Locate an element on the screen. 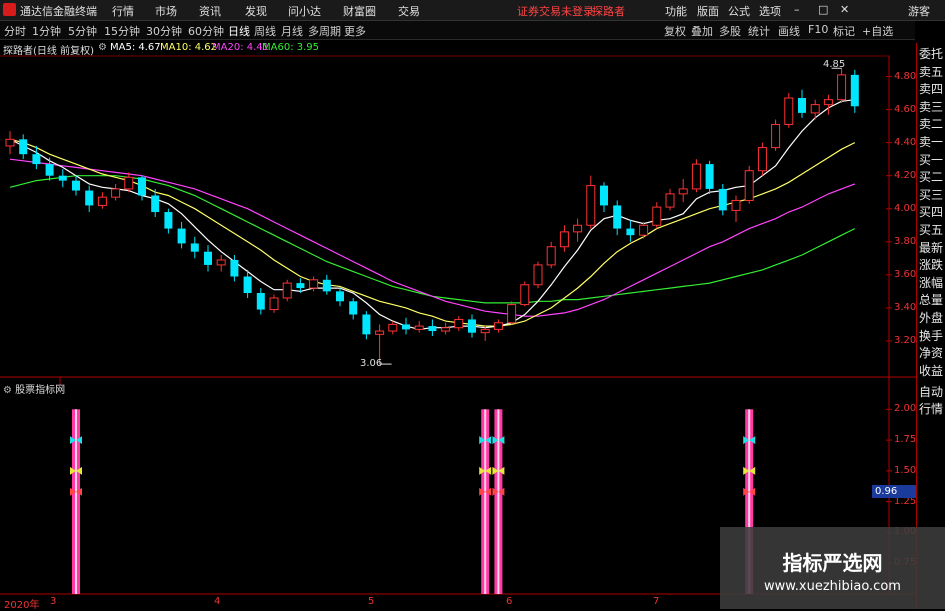 The height and width of the screenshot is (611, 945). x-label-may: 5 is located at coordinates (371, 601).